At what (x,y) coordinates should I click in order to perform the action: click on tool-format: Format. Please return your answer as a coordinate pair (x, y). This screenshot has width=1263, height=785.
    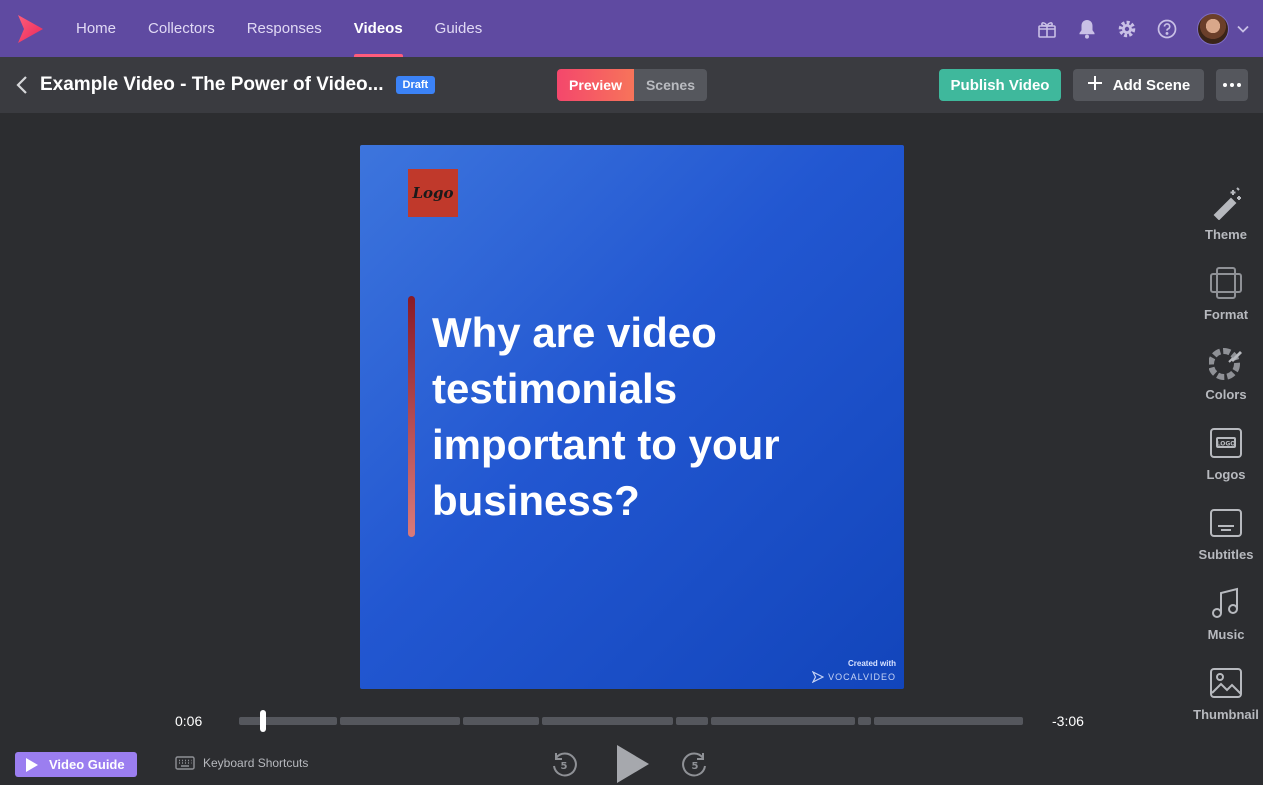
    Looking at the image, I should click on (1226, 293).